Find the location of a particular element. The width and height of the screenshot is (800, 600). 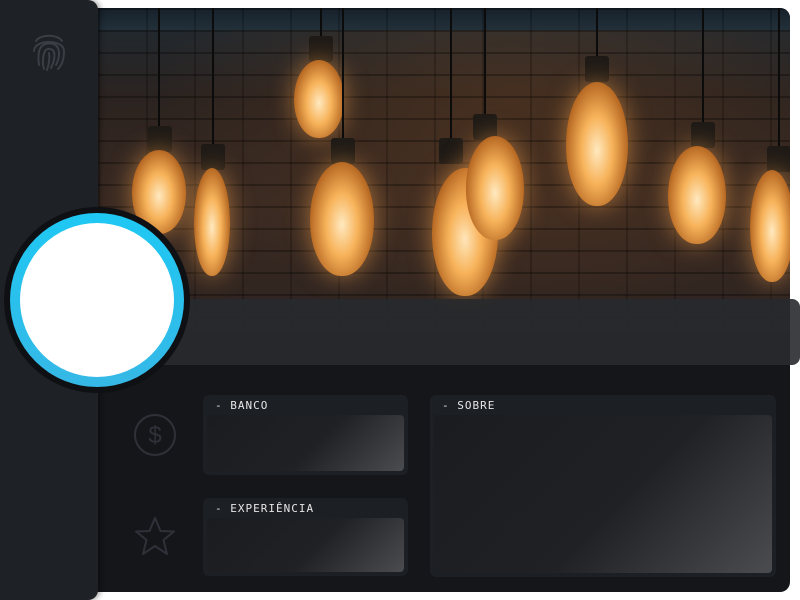

dollar-icon: $ is located at coordinates (155, 435).